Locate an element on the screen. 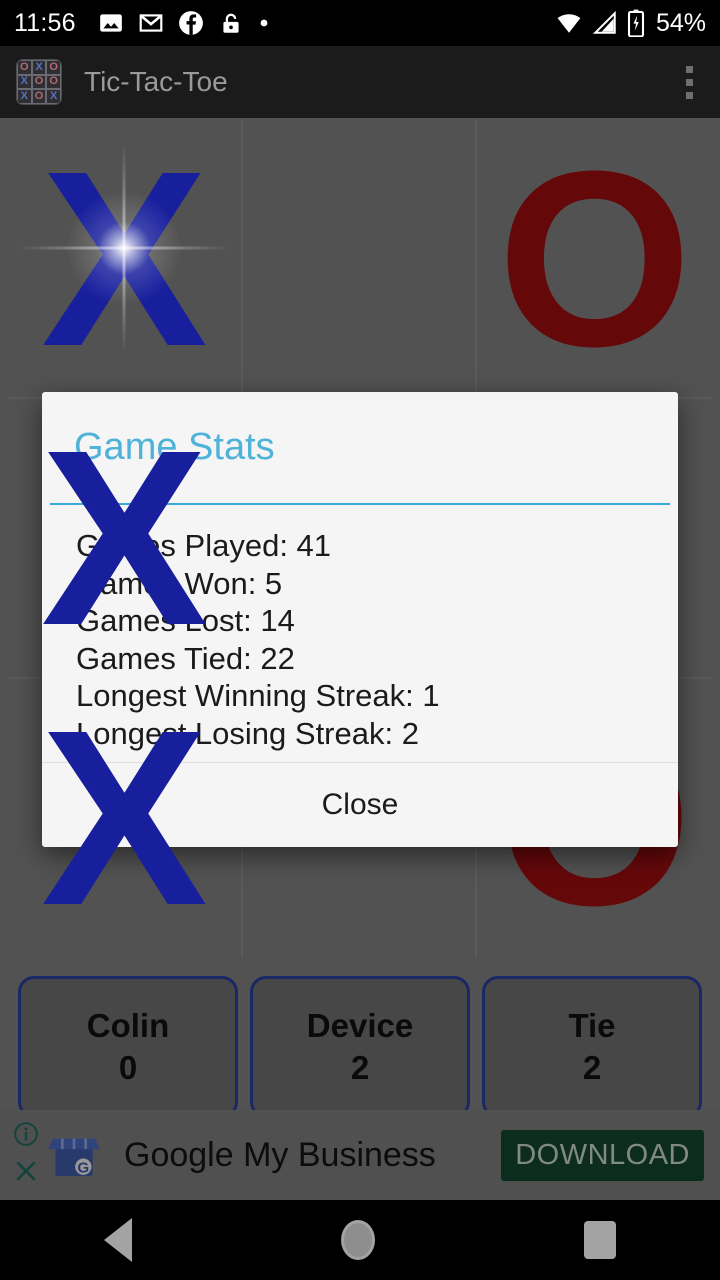 The width and height of the screenshot is (720, 1280). ad-info-icon is located at coordinates (26, 1136).